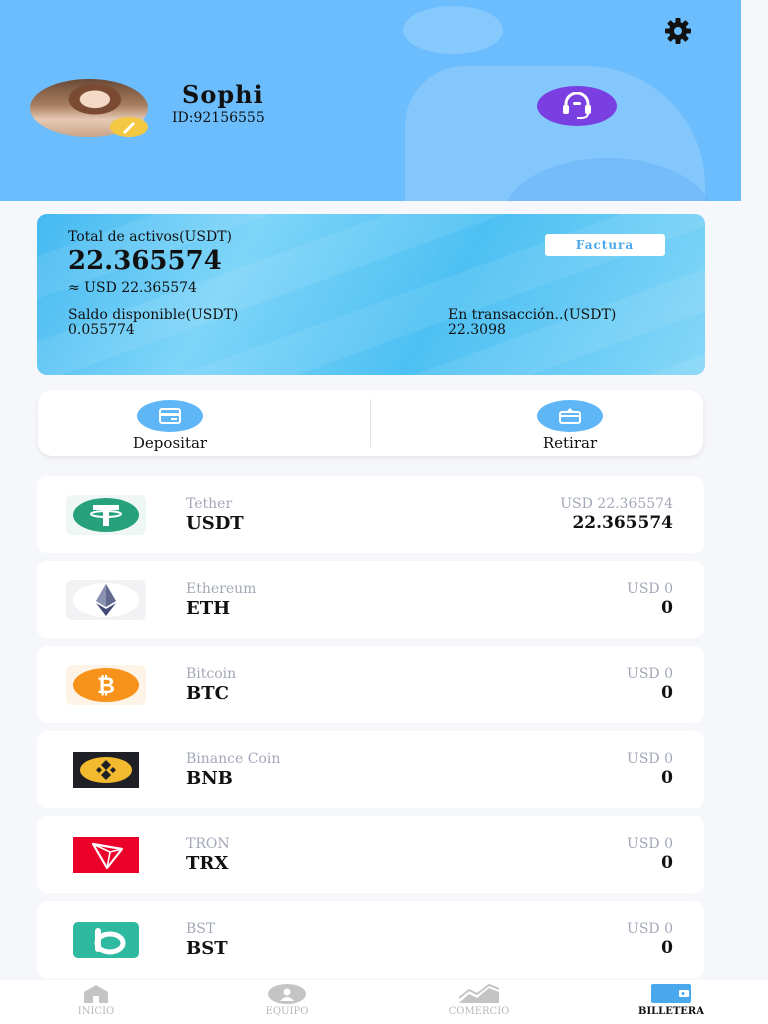 The image size is (768, 1024). I want to click on team-icon, so click(287, 994).